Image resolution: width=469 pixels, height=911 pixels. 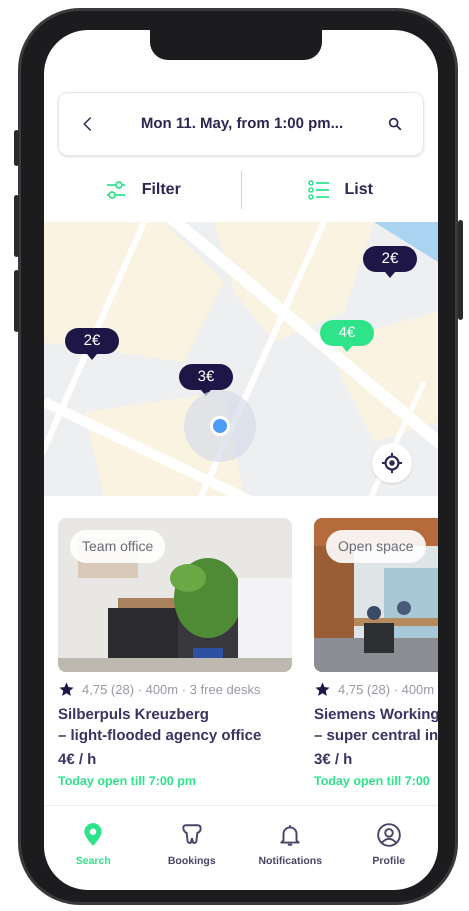 What do you see at coordinates (142, 190) in the screenshot?
I see `filter-button: Filter` at bounding box center [142, 190].